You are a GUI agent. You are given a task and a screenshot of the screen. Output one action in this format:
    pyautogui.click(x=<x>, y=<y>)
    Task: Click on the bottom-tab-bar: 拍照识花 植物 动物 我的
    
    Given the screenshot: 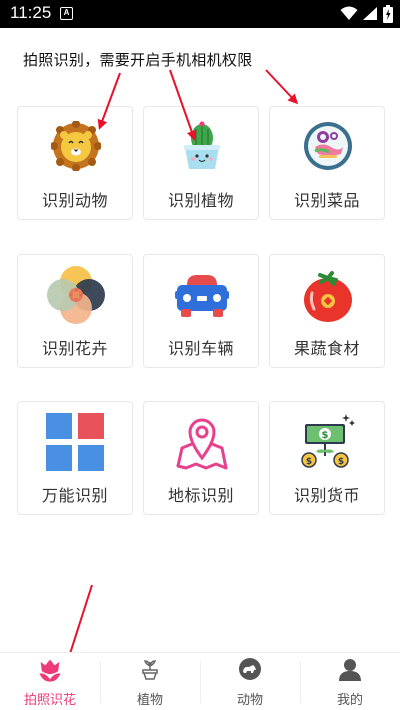 What is the action you would take?
    pyautogui.click(x=200, y=681)
    